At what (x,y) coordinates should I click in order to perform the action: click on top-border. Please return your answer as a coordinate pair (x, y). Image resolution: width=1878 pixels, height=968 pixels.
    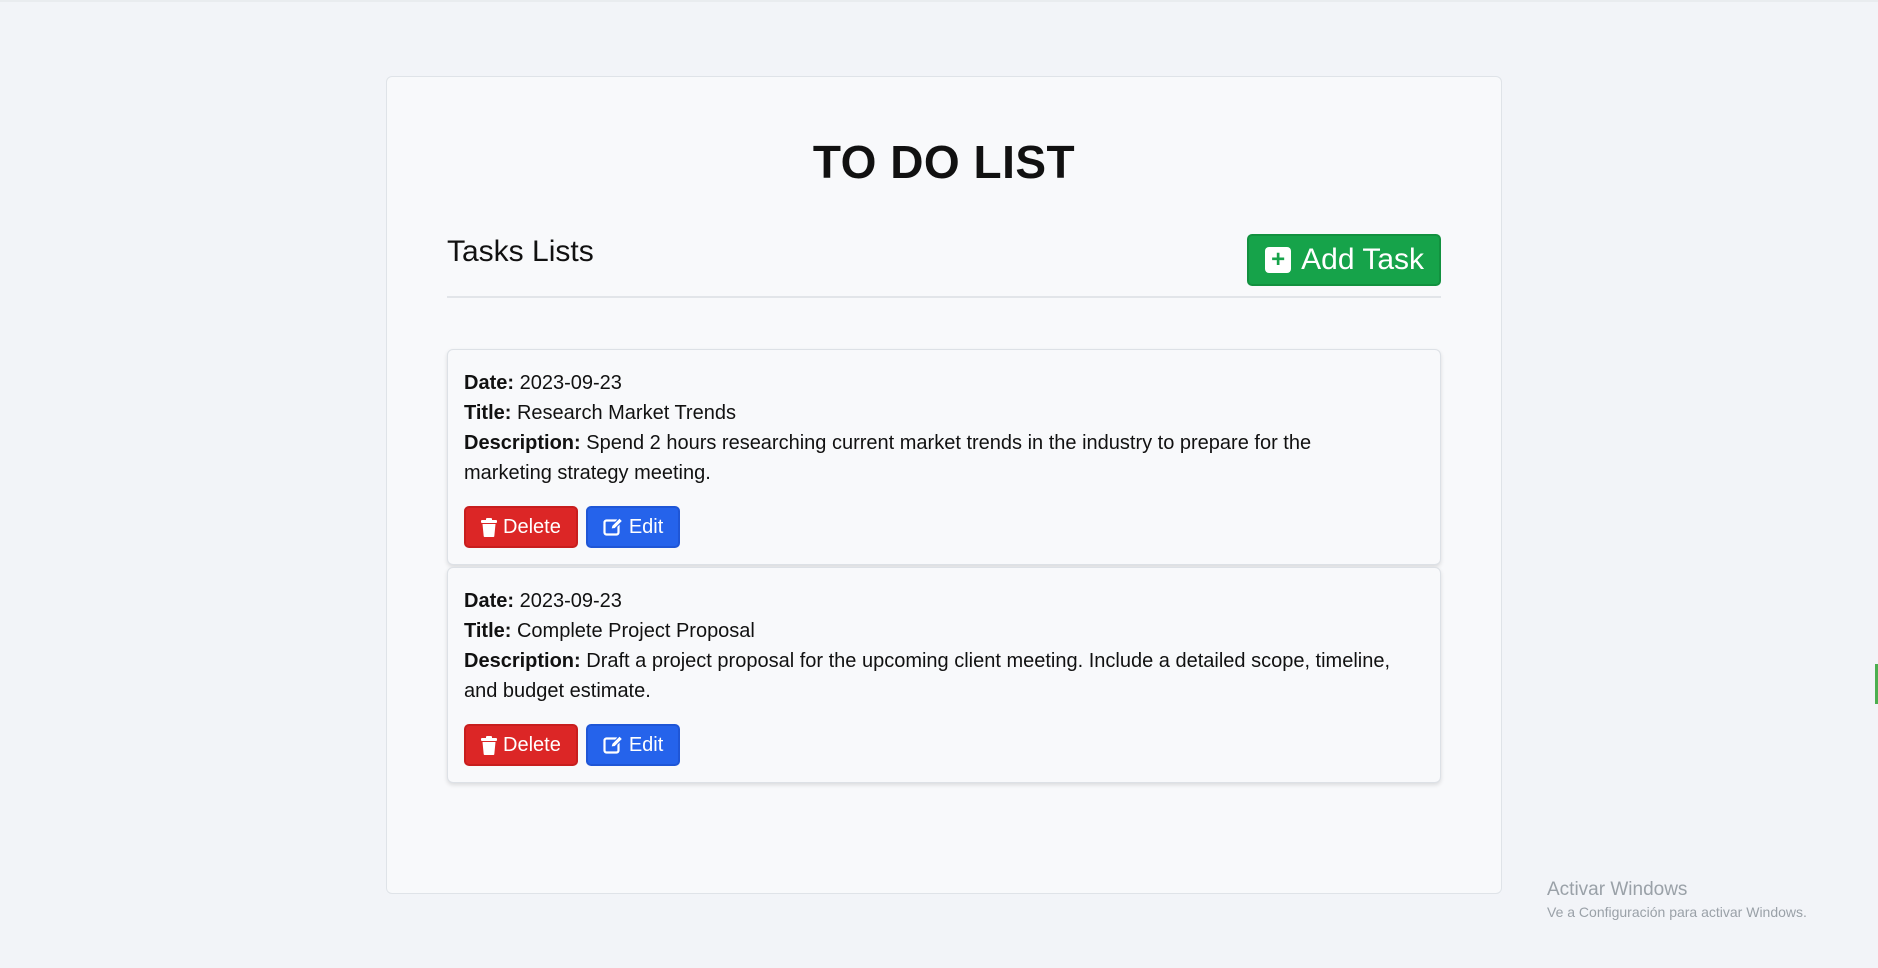
    Looking at the image, I should click on (939, 1).